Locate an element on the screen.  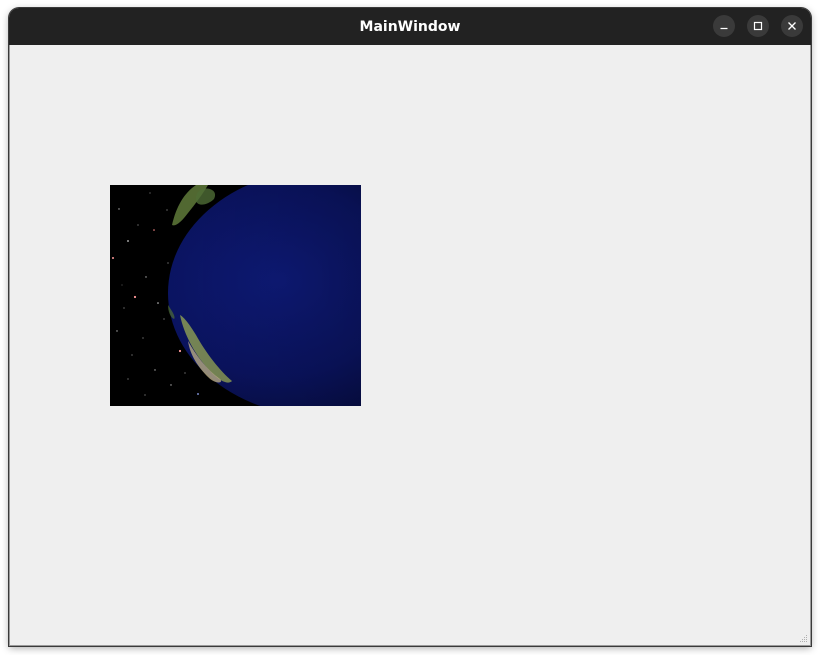
minimize-button is located at coordinates (724, 26).